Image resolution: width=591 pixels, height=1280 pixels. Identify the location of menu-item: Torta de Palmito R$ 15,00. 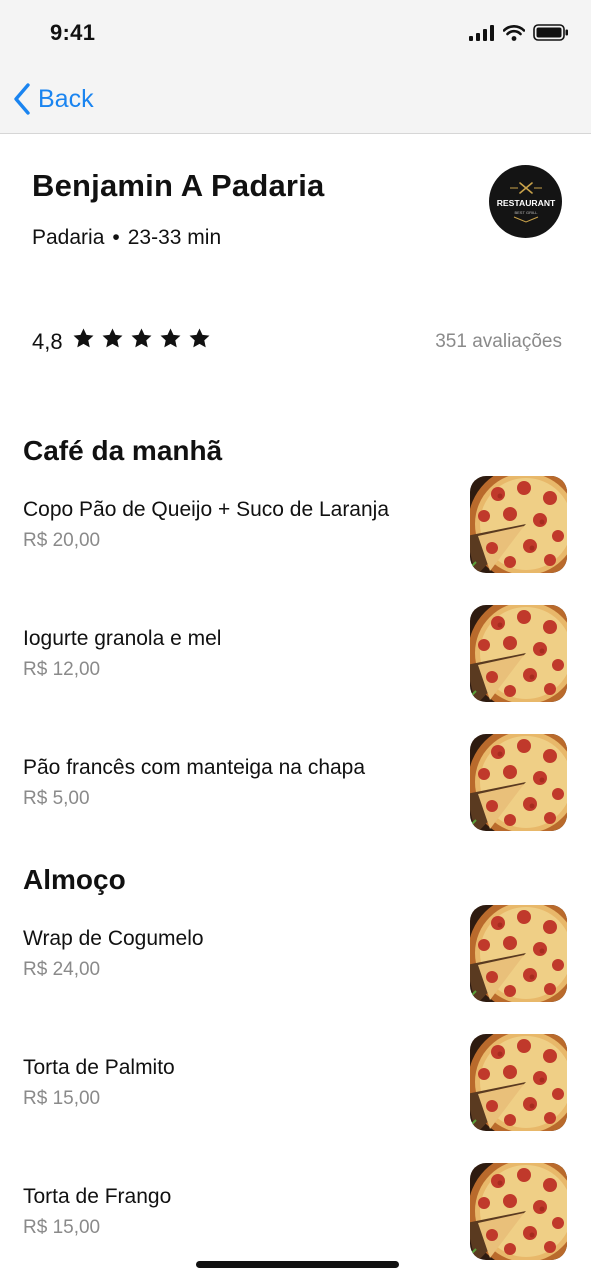
(295, 1084).